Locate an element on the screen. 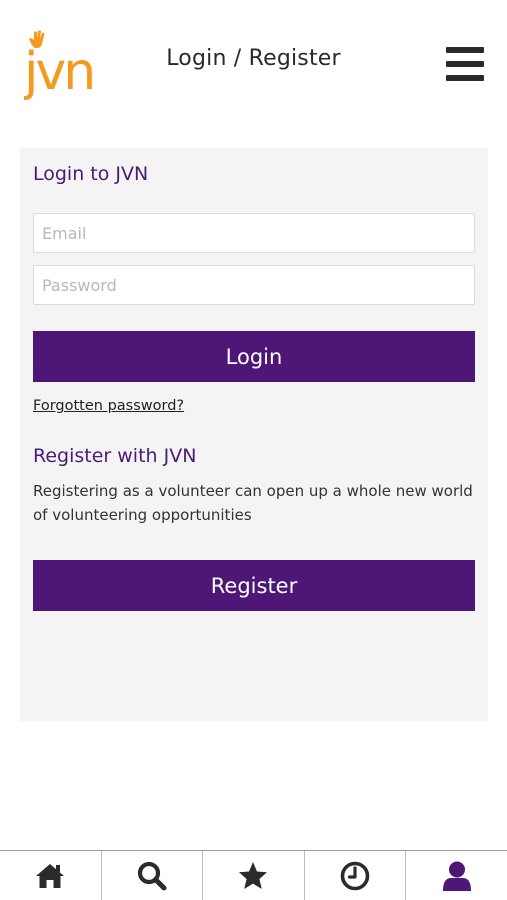 This screenshot has width=507, height=900. search-icon is located at coordinates (152, 875).